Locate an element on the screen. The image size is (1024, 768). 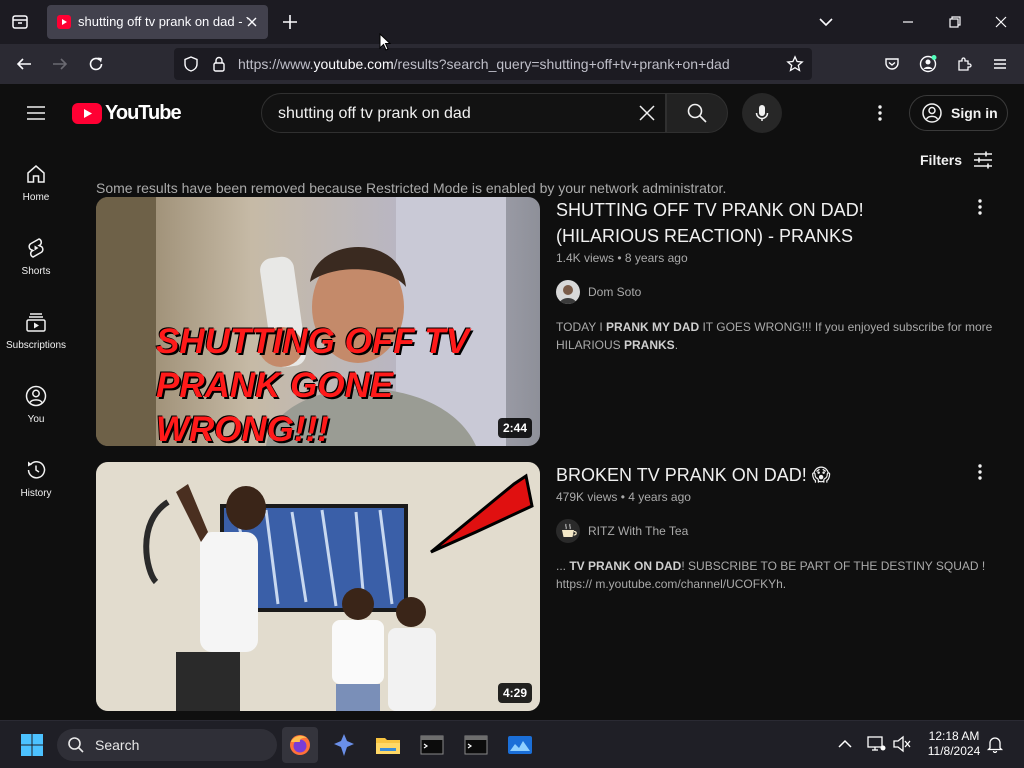
windows-taskbar: Search 12:18 AM 11/8/2024 is located at coordinates (512, 744).